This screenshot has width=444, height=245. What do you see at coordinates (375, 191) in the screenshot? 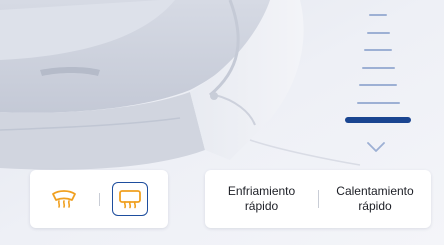
I see `quick-heat-label-line1: Calentamiento` at bounding box center [375, 191].